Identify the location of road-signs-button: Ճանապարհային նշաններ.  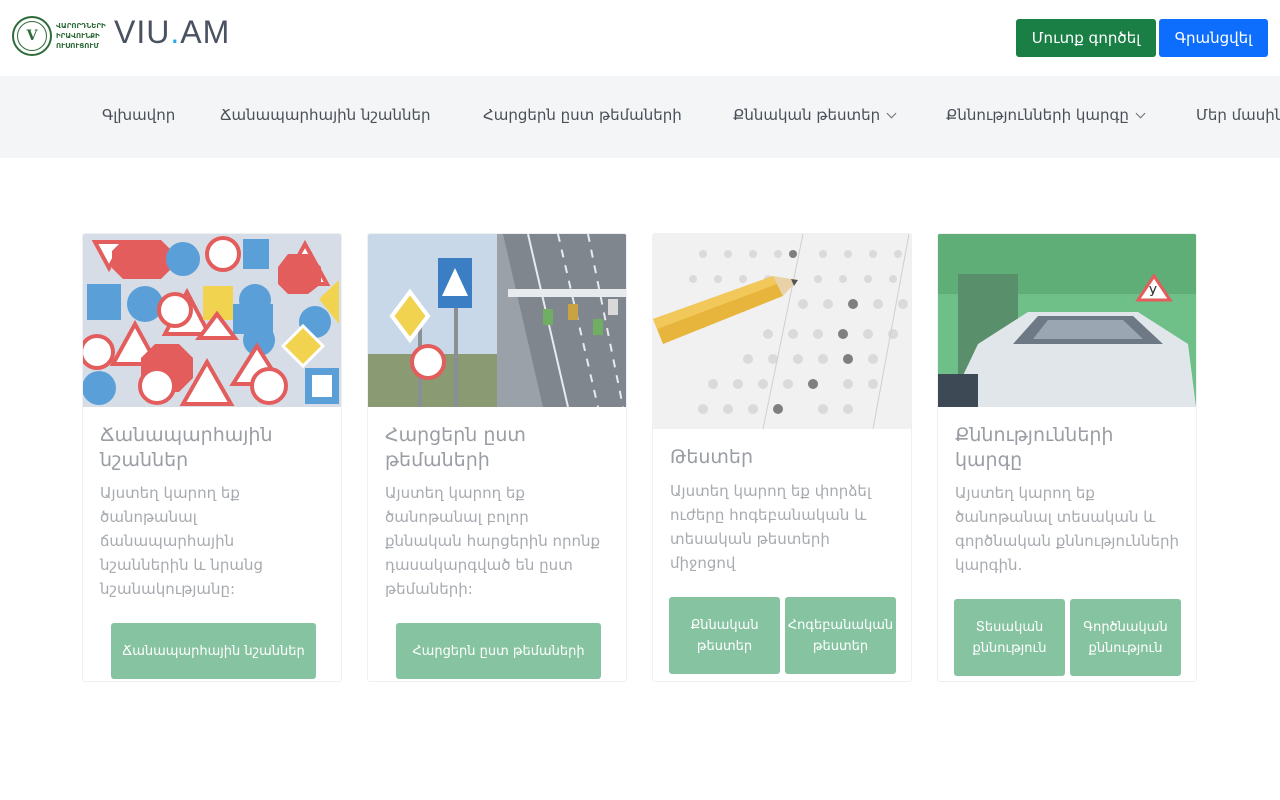
(213, 651).